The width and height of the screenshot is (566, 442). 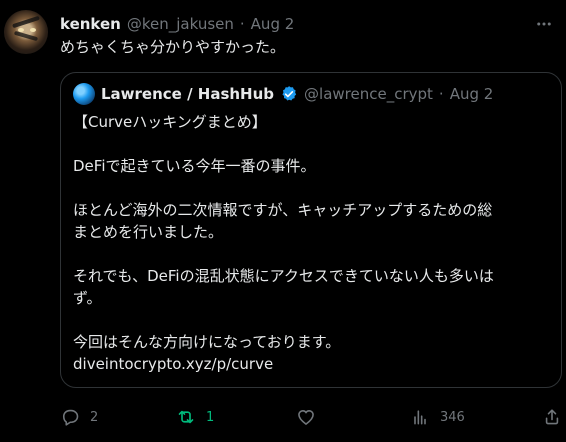 I want to click on tweet-actions: 2 1 346, so click(x=311, y=417).